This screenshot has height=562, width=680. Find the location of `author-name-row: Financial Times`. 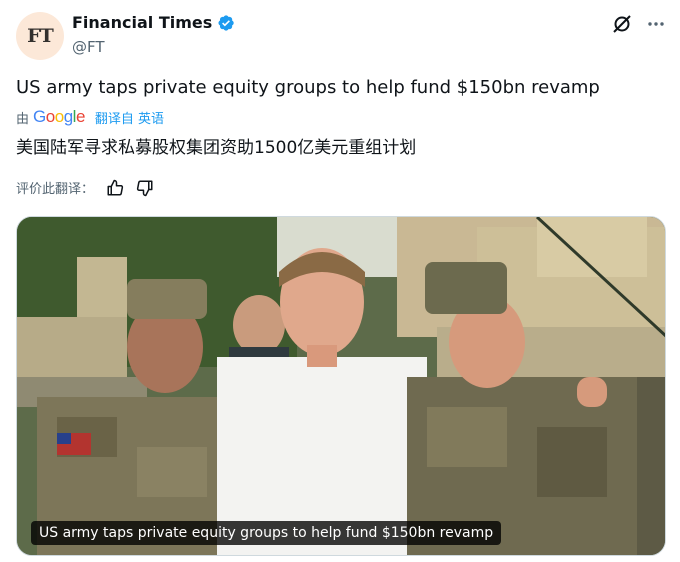

author-name-row: Financial Times is located at coordinates (153, 22).